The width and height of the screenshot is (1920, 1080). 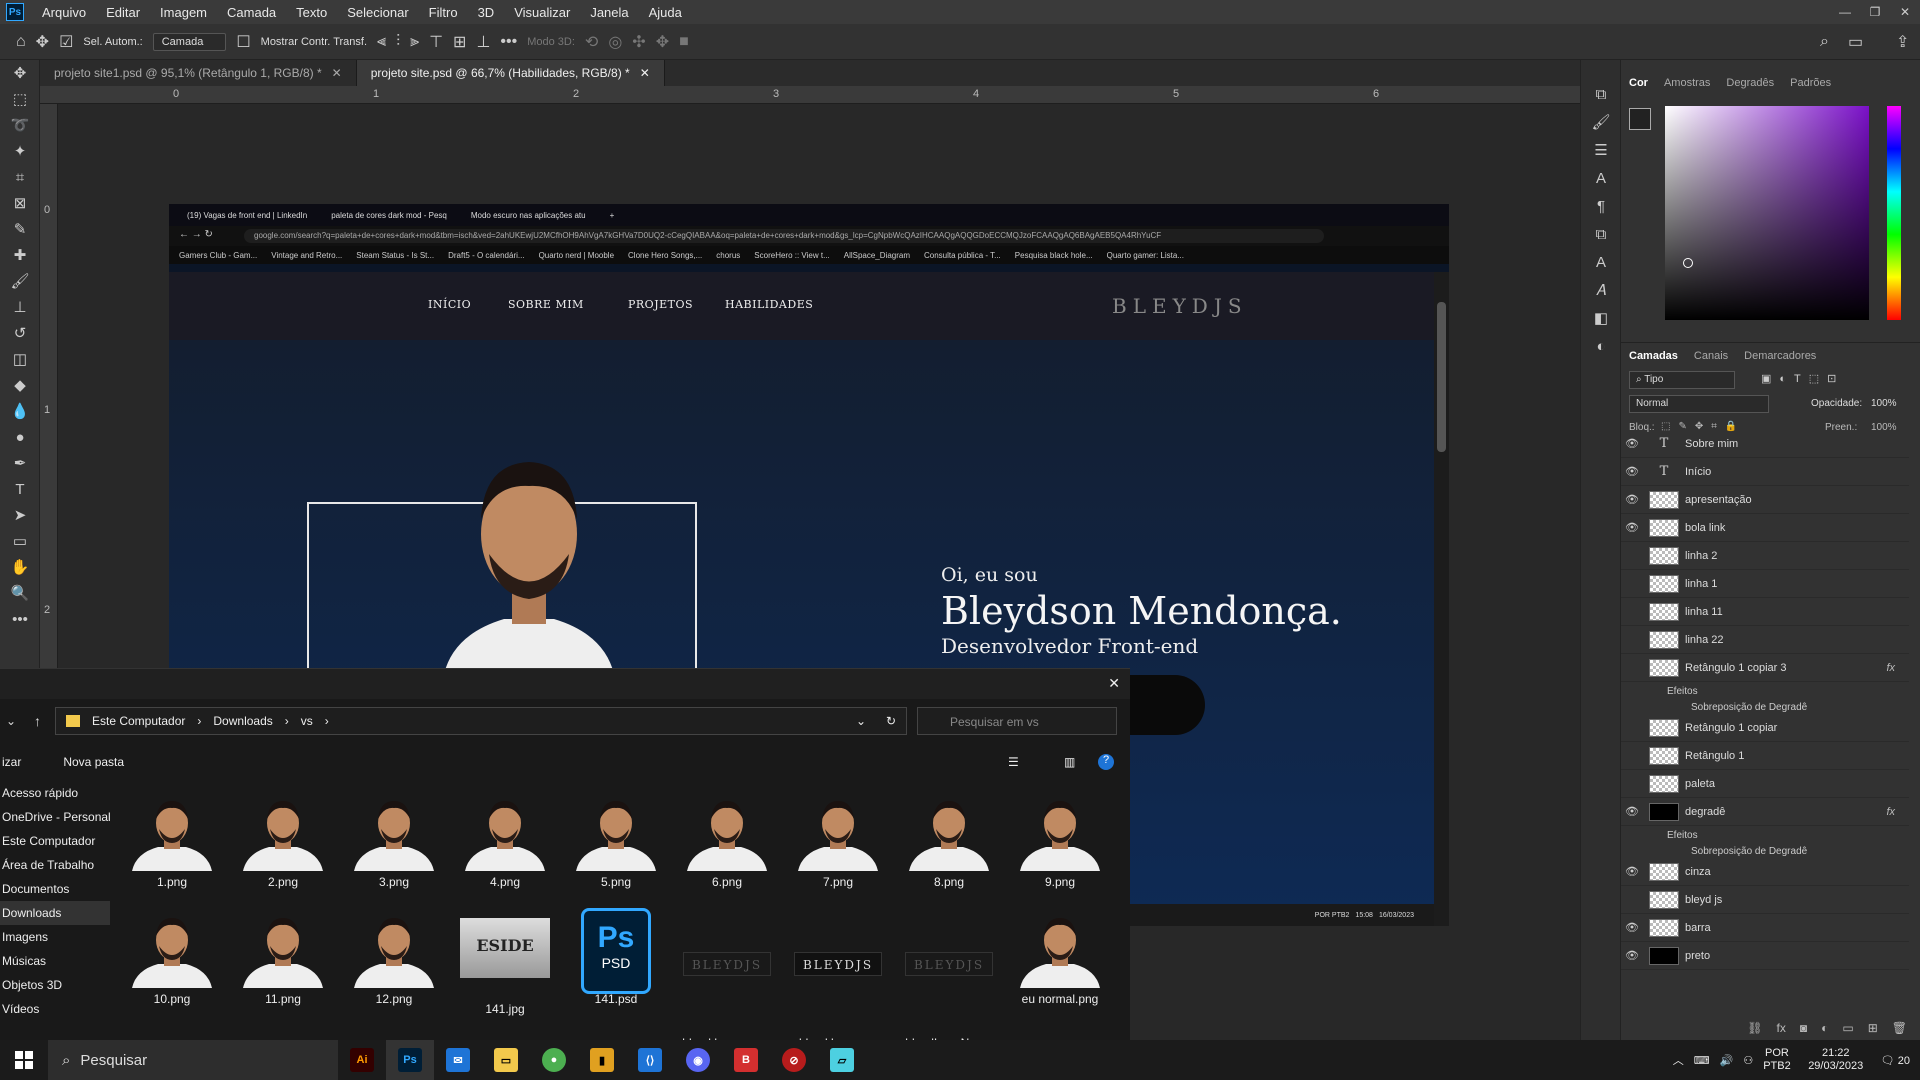 I want to click on group-icon: ▭, so click(x=1847, y=1028).